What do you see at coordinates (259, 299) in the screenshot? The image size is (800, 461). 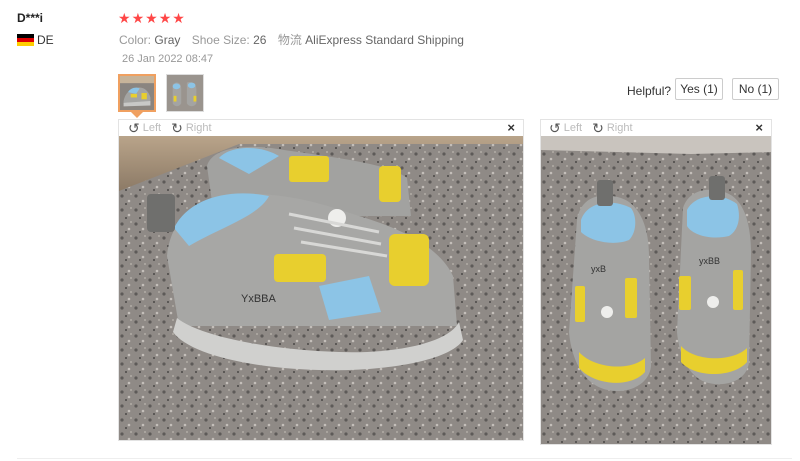 I see `svg-text: YxBBA` at bounding box center [259, 299].